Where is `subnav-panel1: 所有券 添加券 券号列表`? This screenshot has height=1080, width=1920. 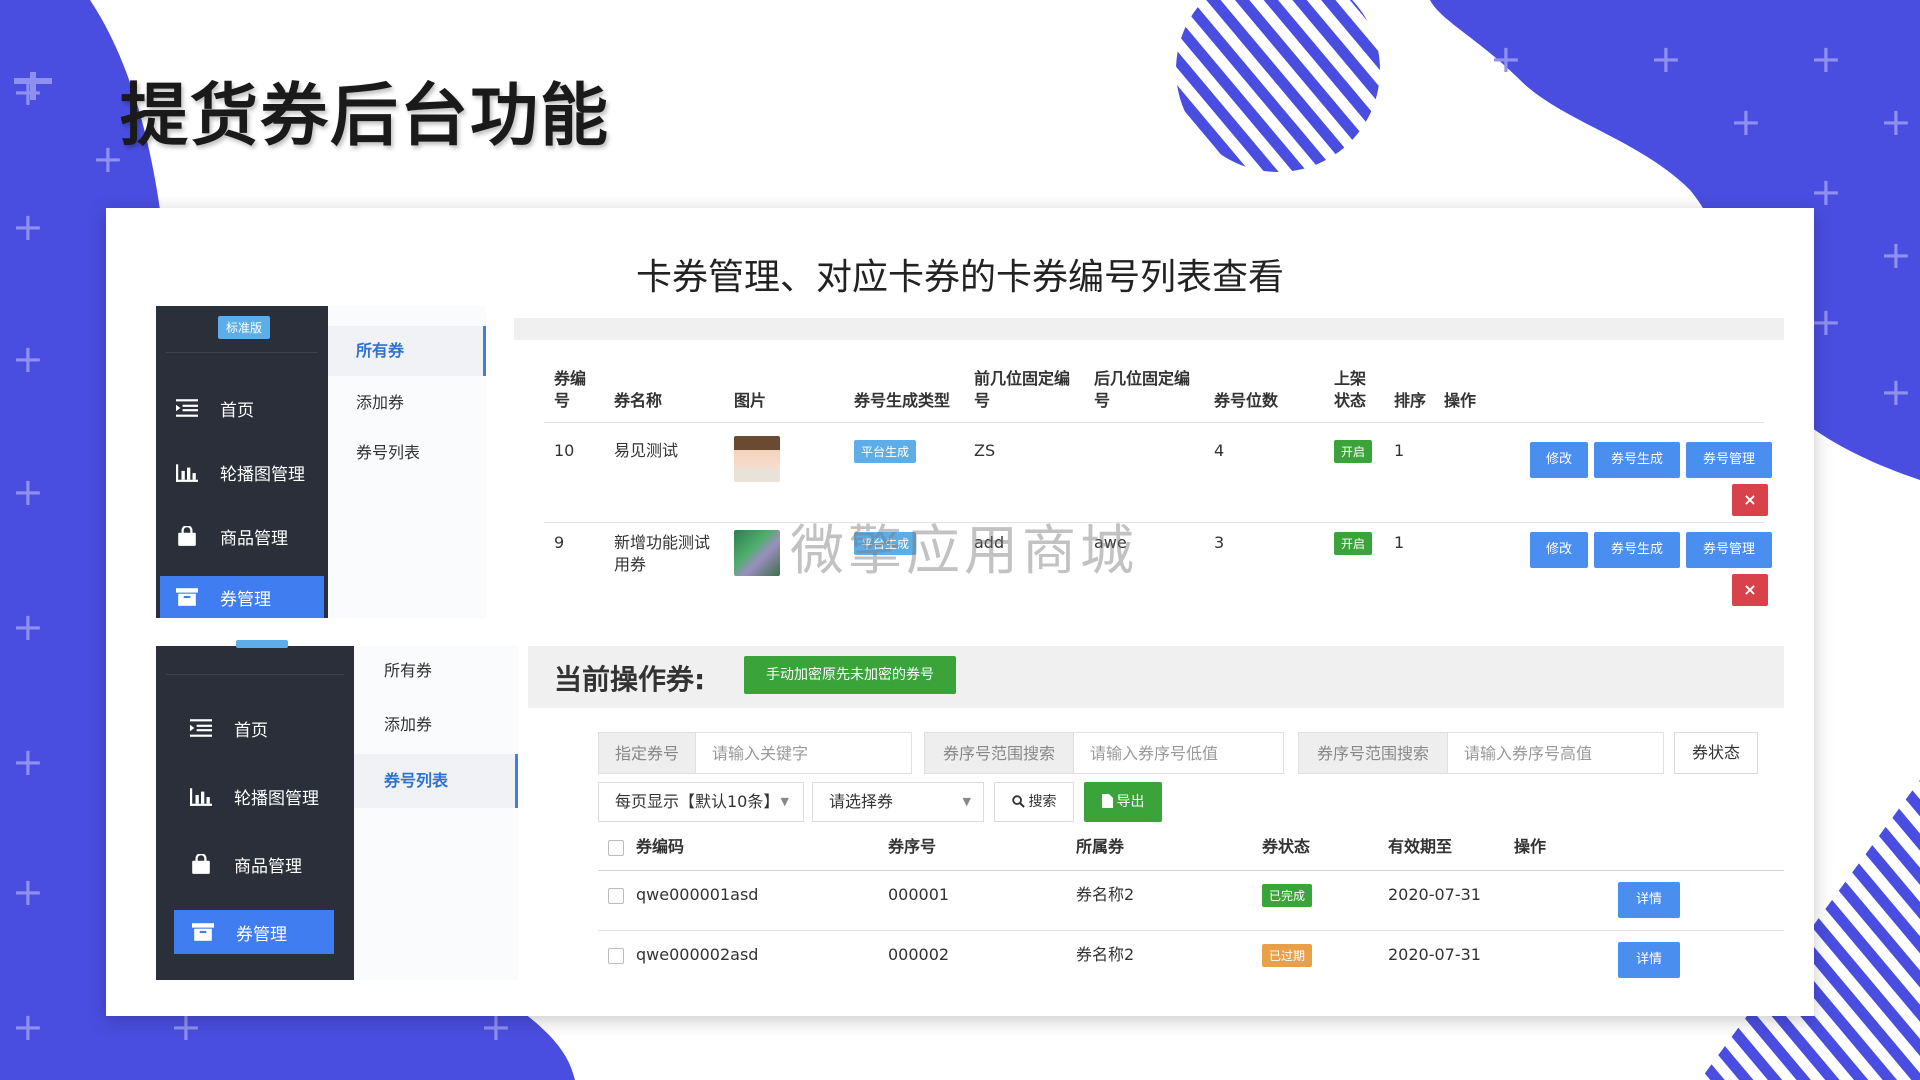 subnav-panel1: 所有券 添加券 券号列表 is located at coordinates (407, 462).